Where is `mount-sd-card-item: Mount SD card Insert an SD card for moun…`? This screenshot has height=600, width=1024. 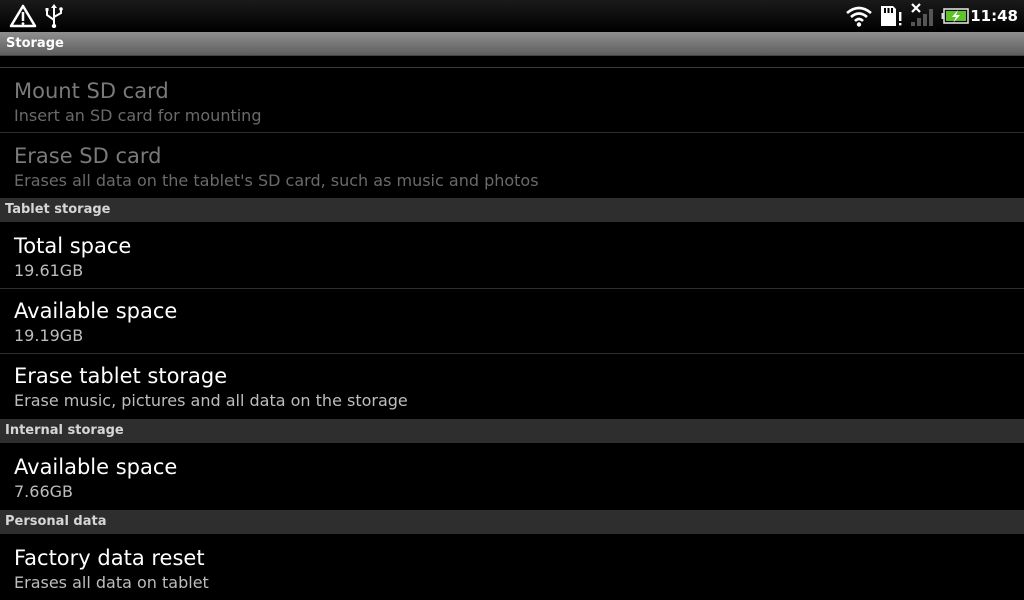
mount-sd-card-item: Mount SD card Insert an SD card for moun… is located at coordinates (512, 100).